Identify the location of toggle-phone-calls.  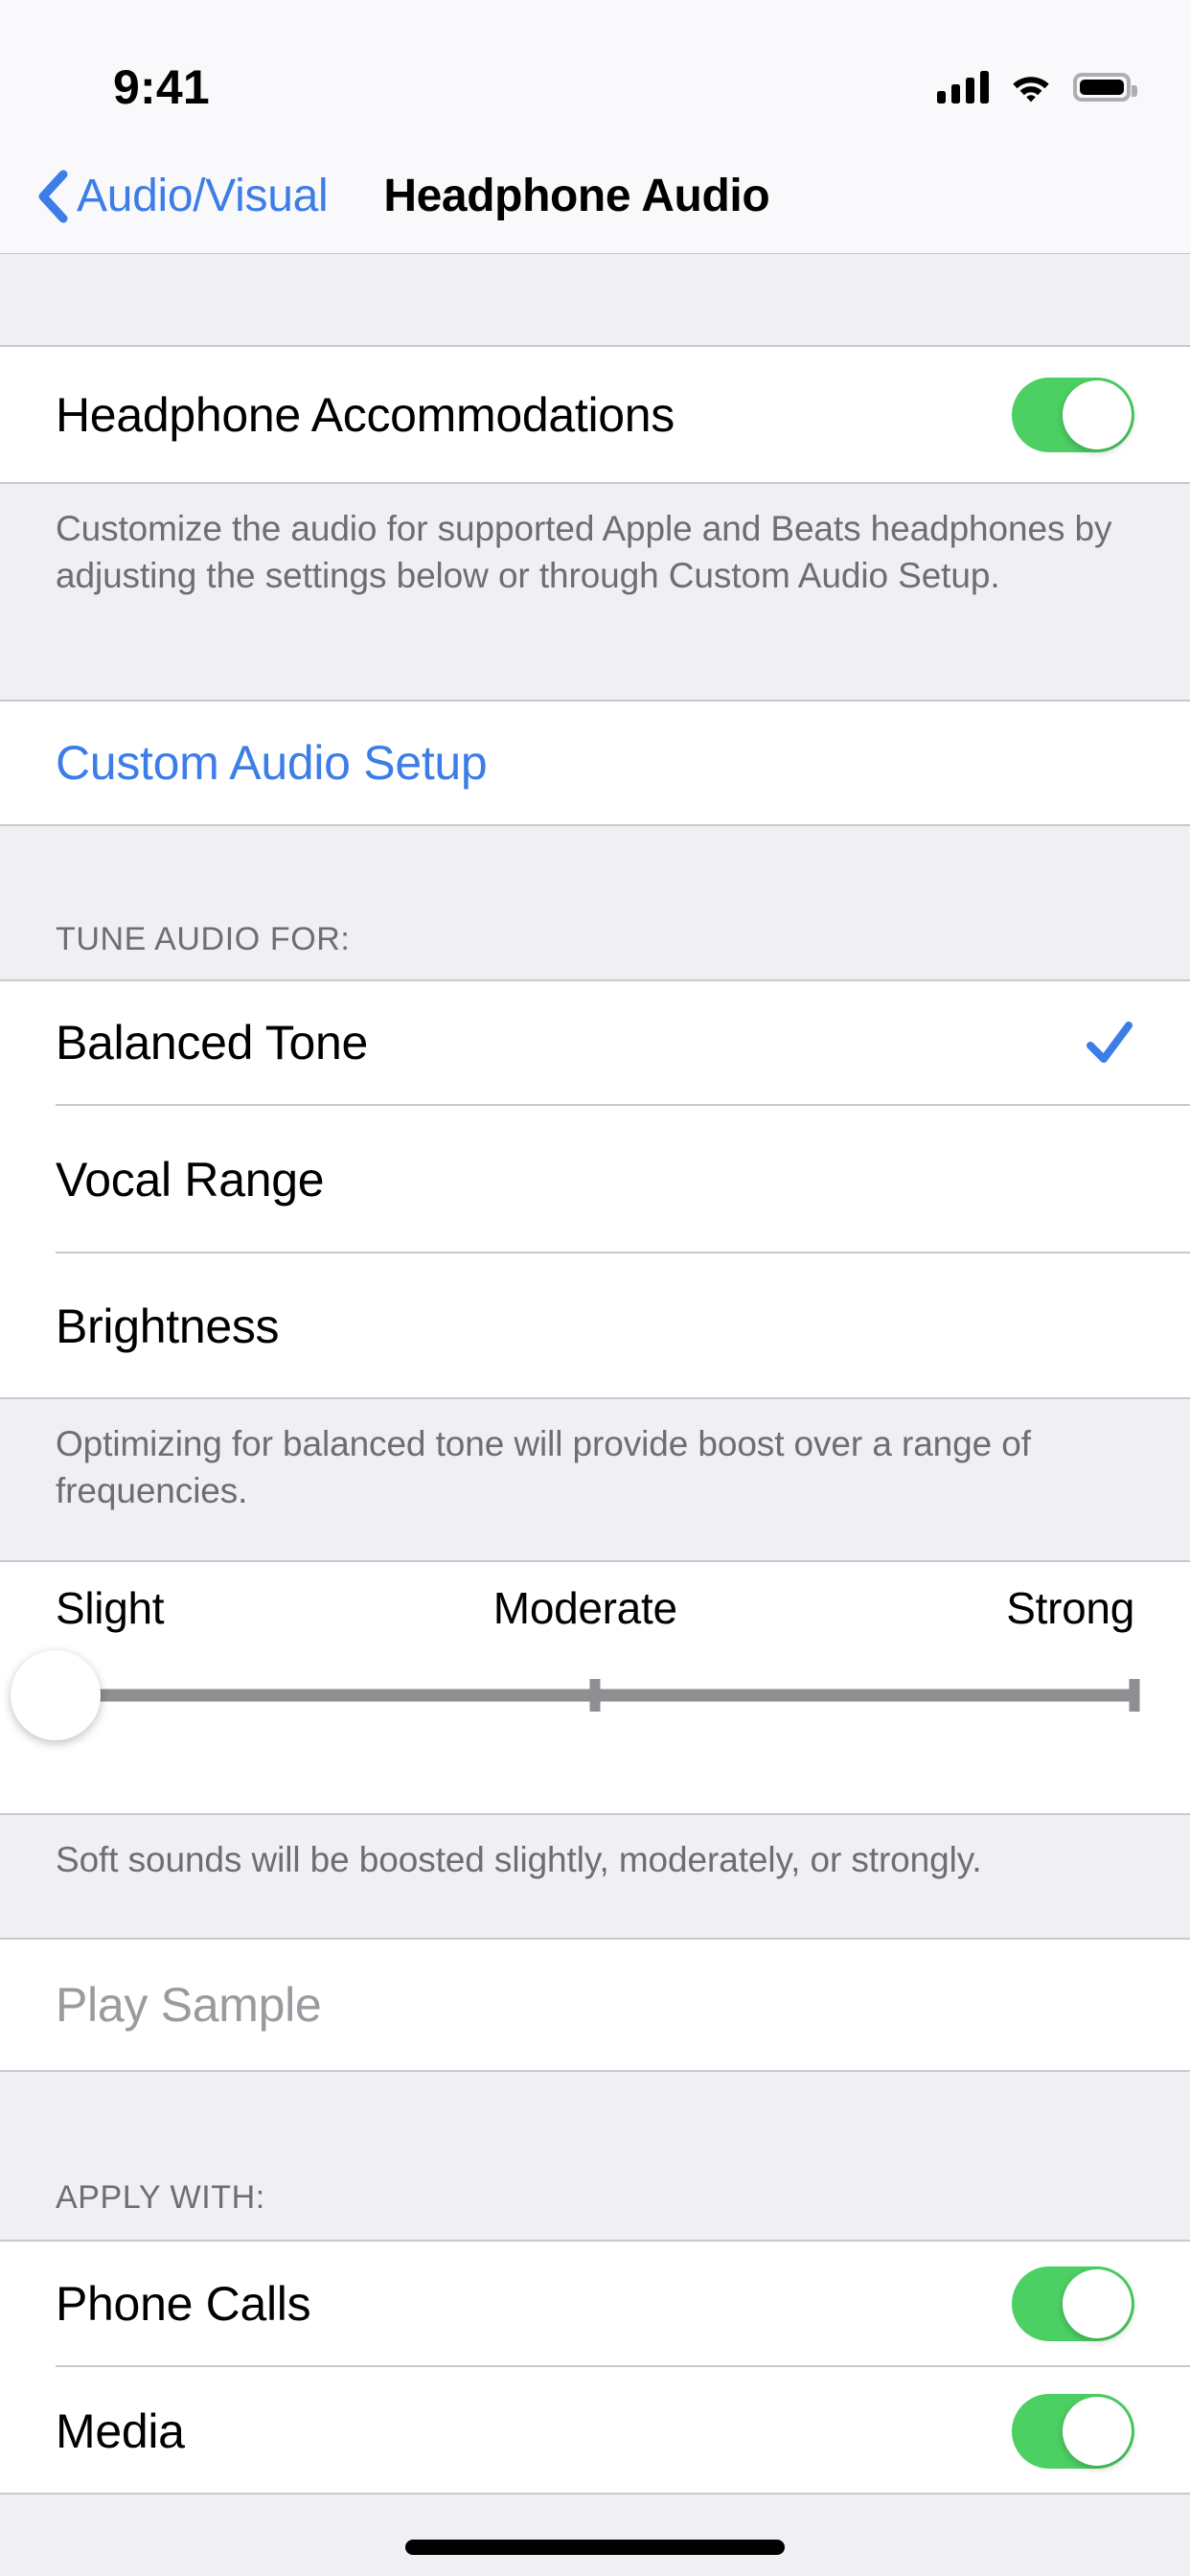
(1073, 2303).